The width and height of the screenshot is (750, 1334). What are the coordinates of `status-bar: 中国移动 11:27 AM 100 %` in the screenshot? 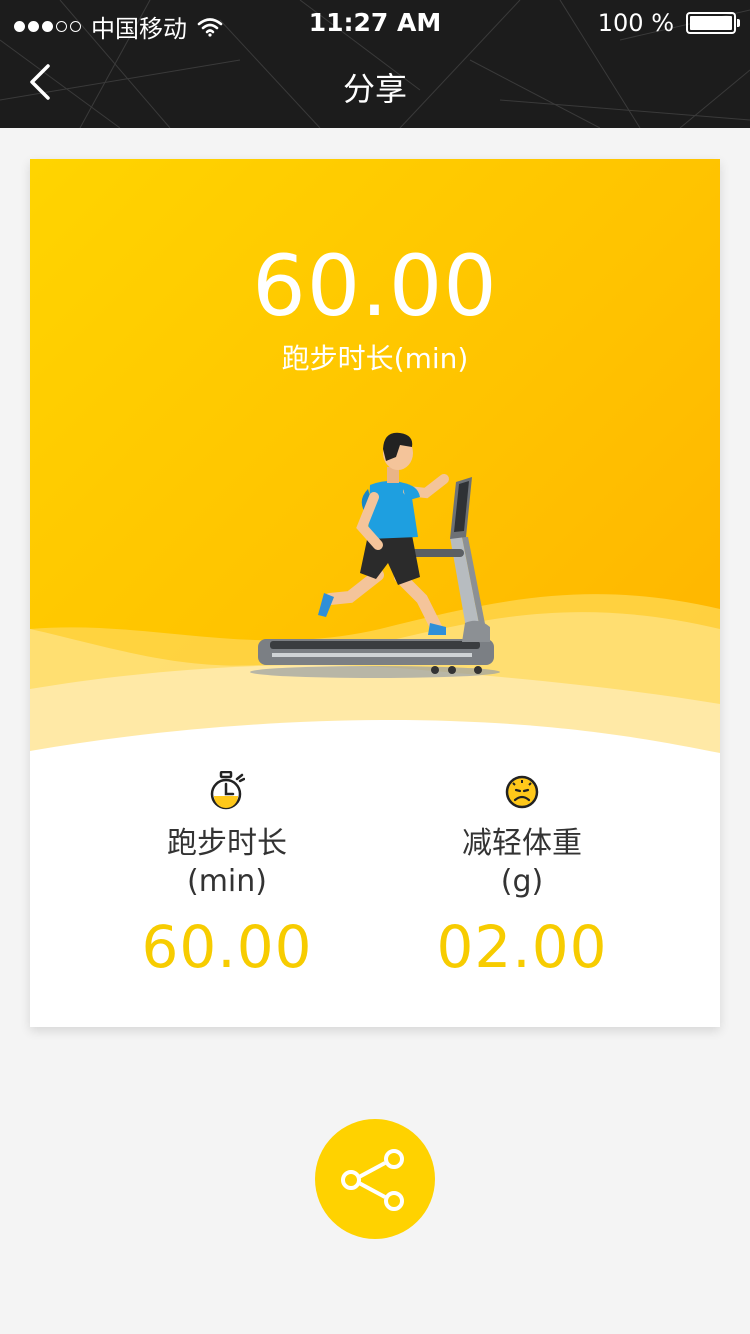 It's located at (375, 24).